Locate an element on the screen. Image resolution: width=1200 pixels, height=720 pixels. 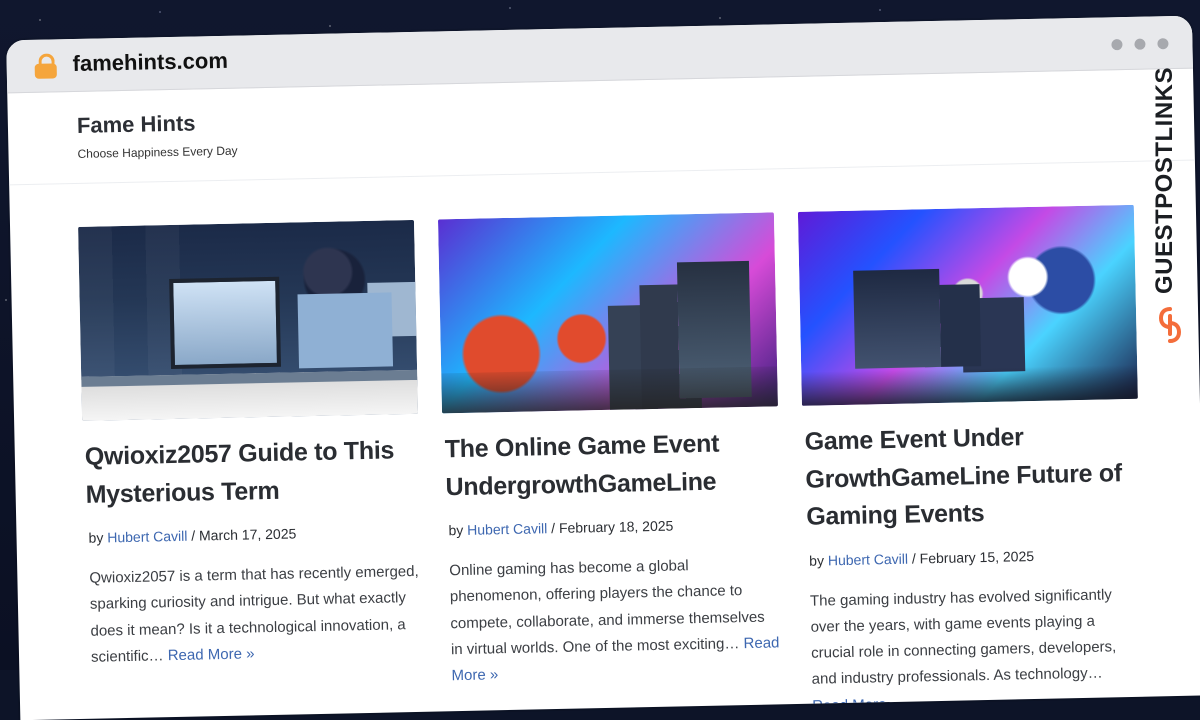
post-meta: by Hubert Cavill / February 15, 2025 is located at coordinates (975, 556).